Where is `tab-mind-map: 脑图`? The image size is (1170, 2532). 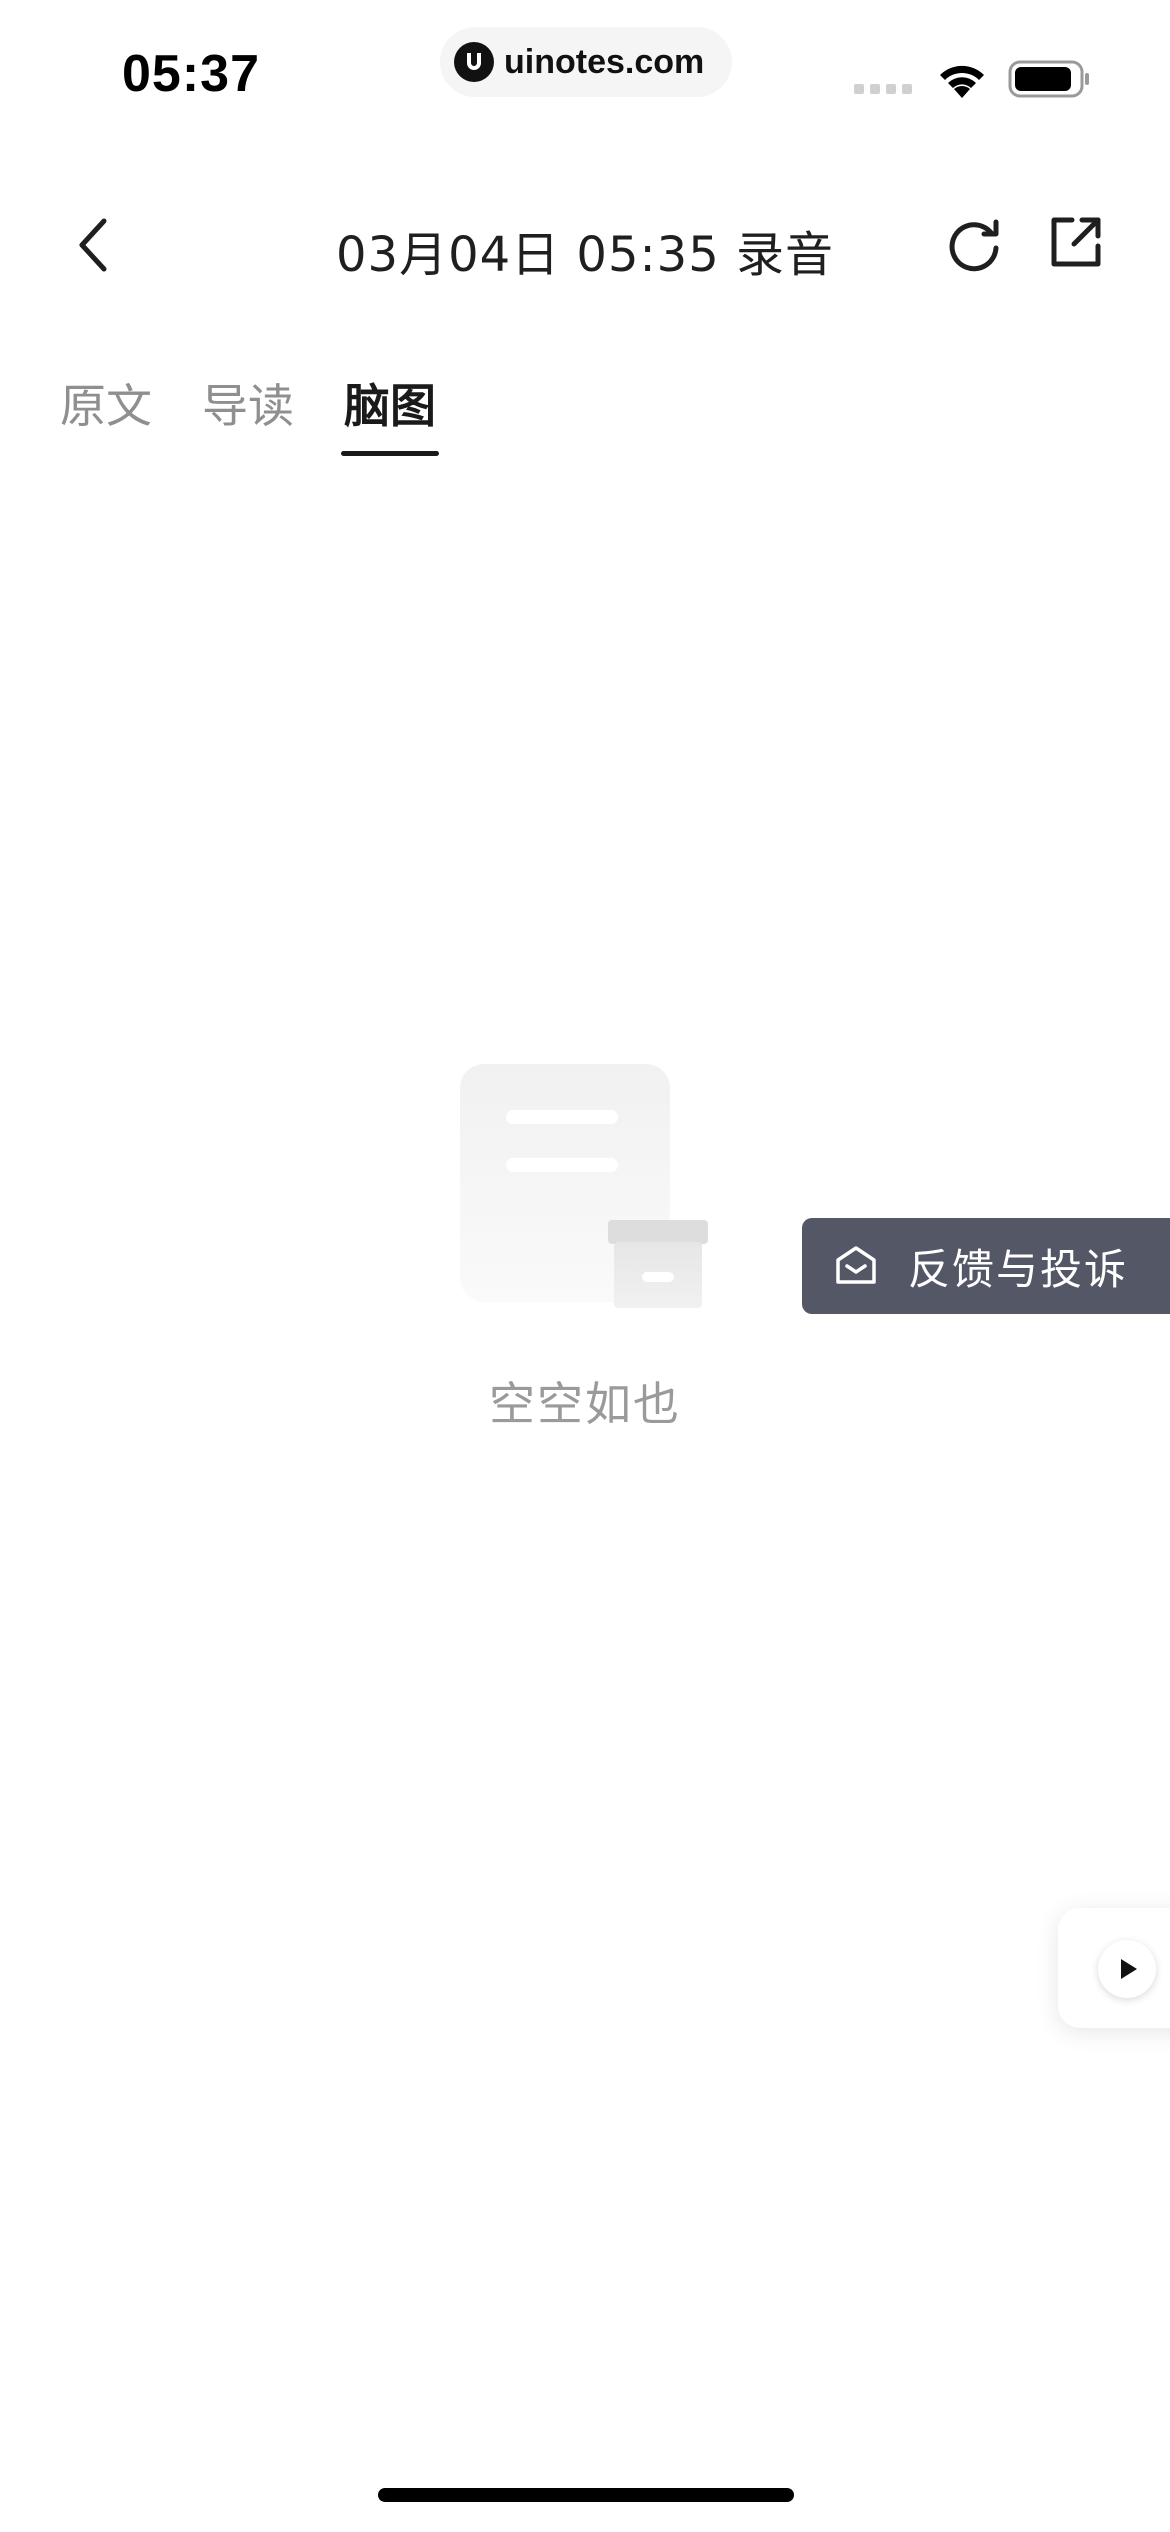 tab-mind-map: 脑图 is located at coordinates (390, 415).